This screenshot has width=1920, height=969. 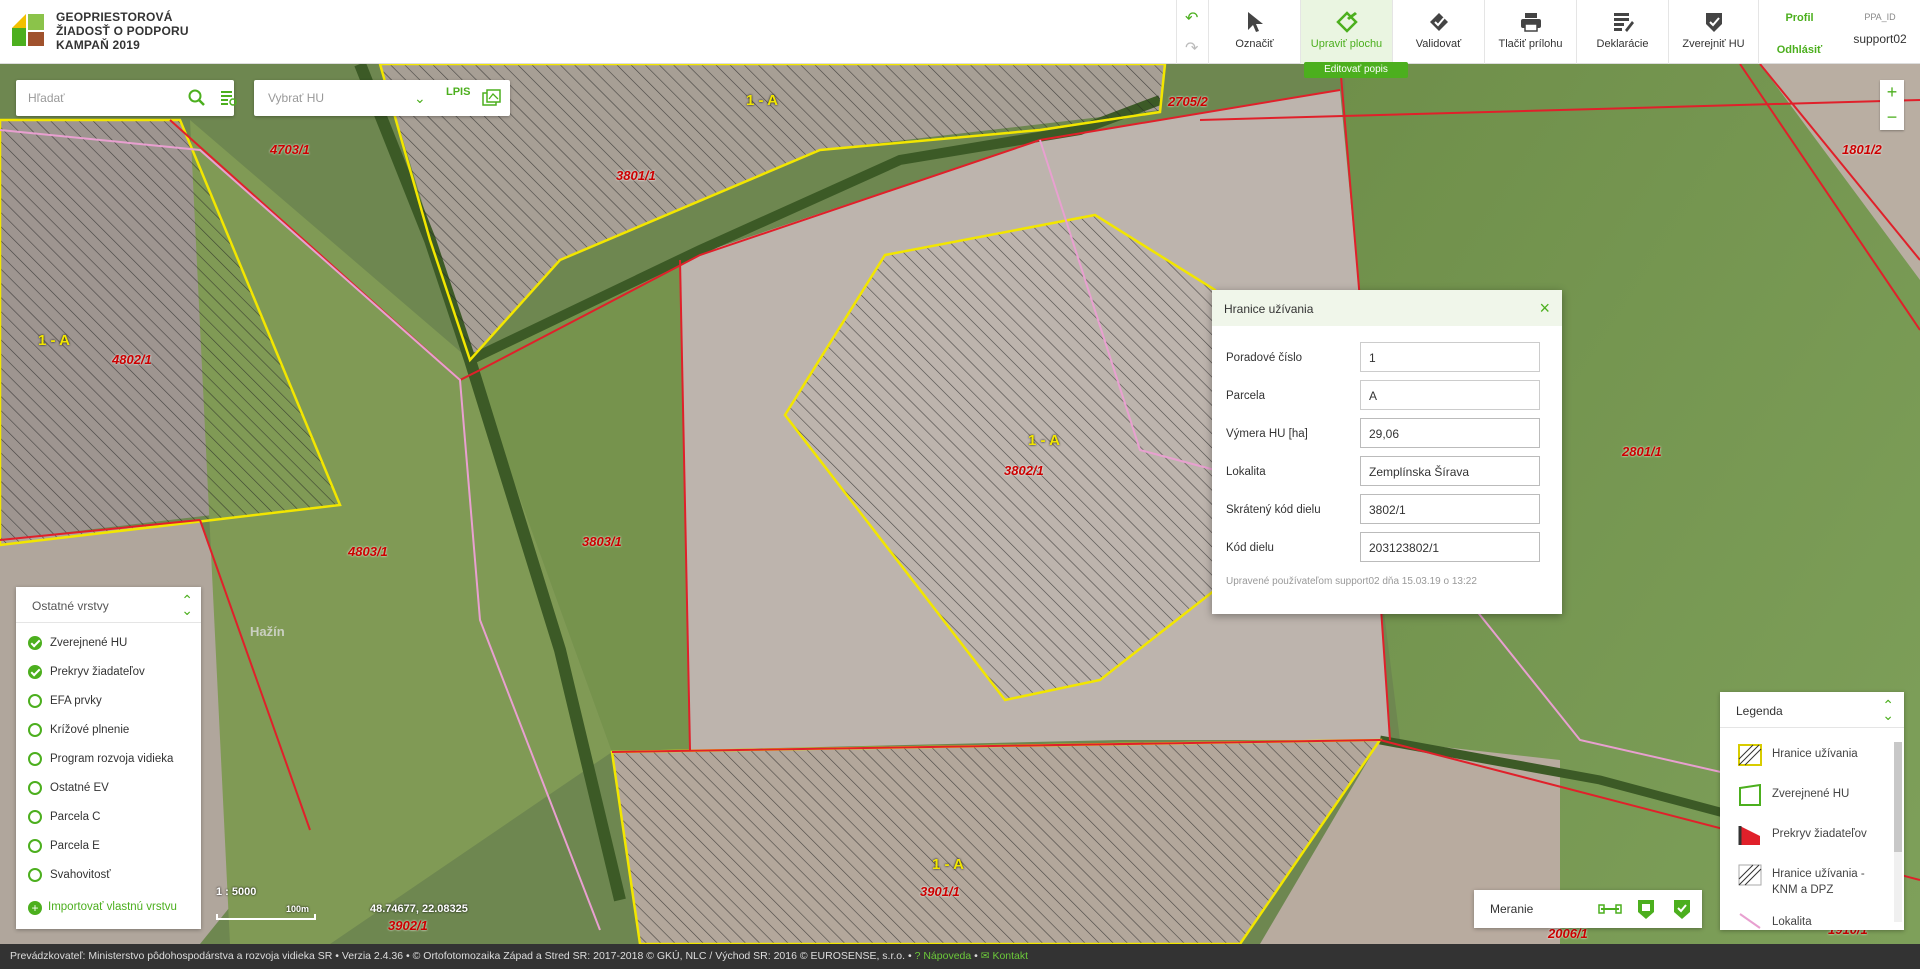 I want to click on app-title-line: ŽIADOSŤ O PODPORU, so click(x=122, y=31).